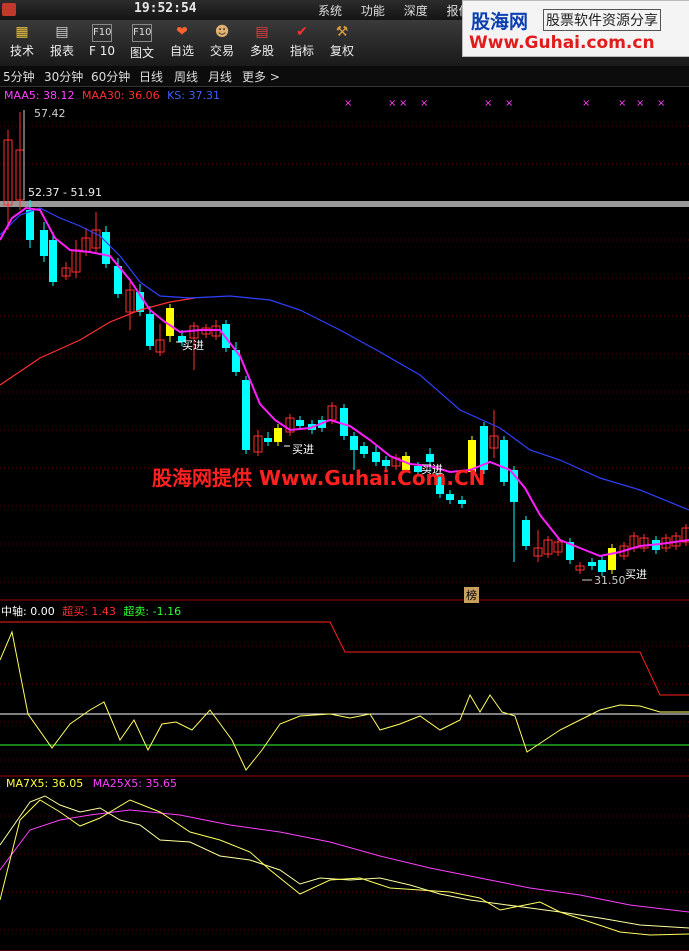 The height and width of the screenshot is (951, 689). Describe the element at coordinates (165, 8) in the screenshot. I see `clock: 19:52:54` at that location.